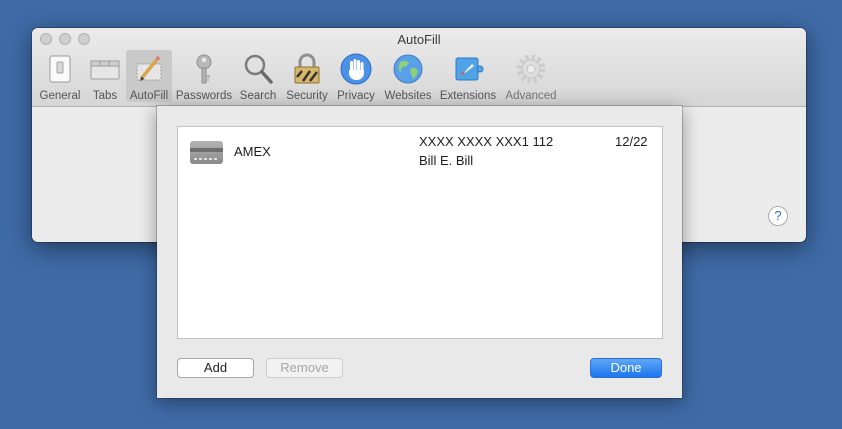  Describe the element at coordinates (419, 39) in the screenshot. I see `window-title: AutoFill` at that location.